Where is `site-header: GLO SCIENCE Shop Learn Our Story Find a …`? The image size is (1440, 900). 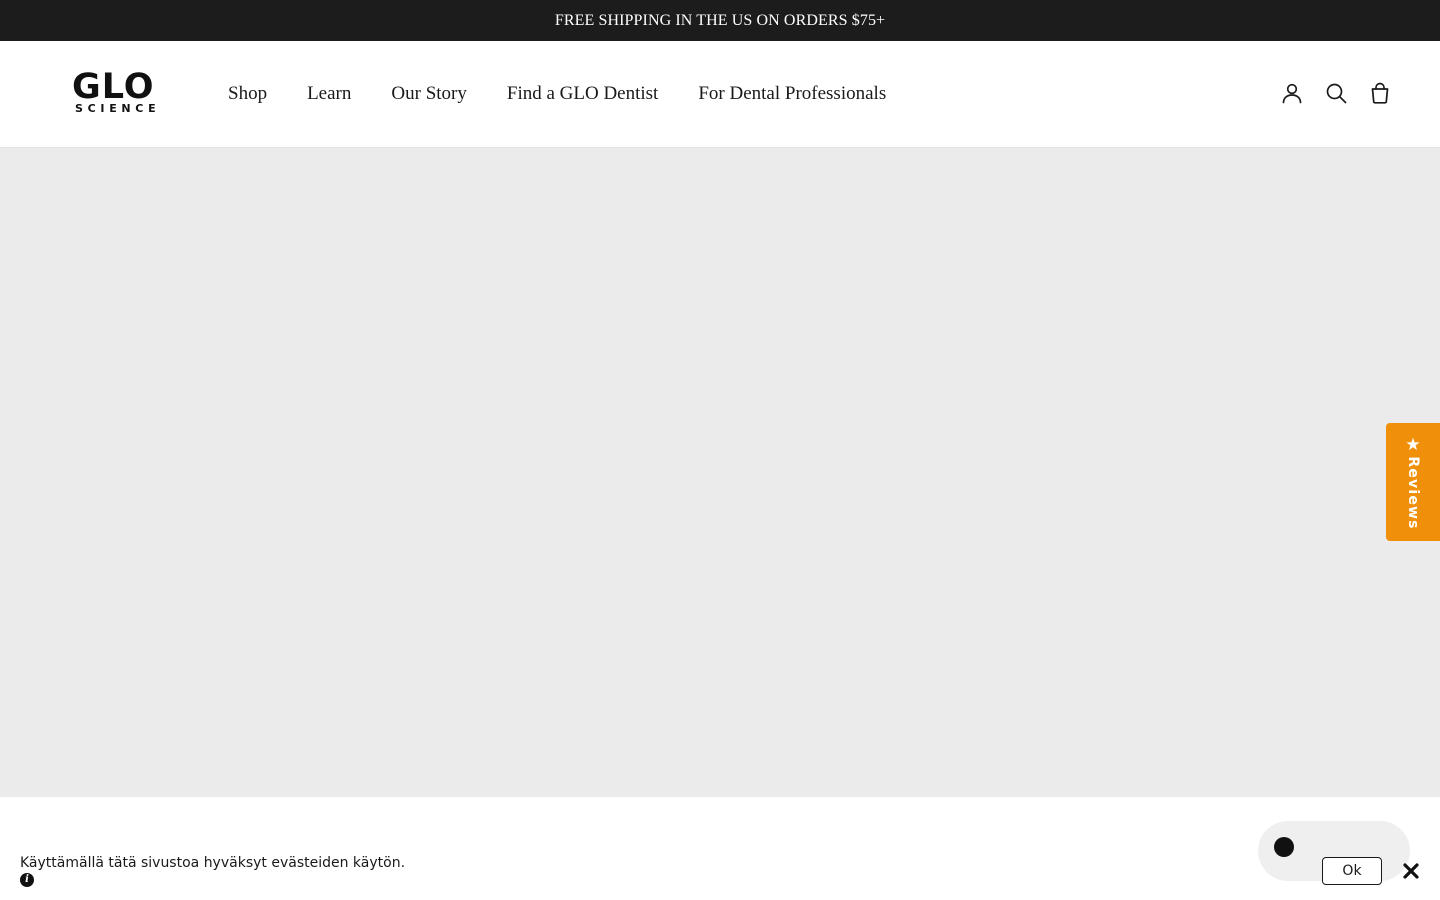
site-header: GLO SCIENCE Shop Learn Our Story Find a … is located at coordinates (720, 94).